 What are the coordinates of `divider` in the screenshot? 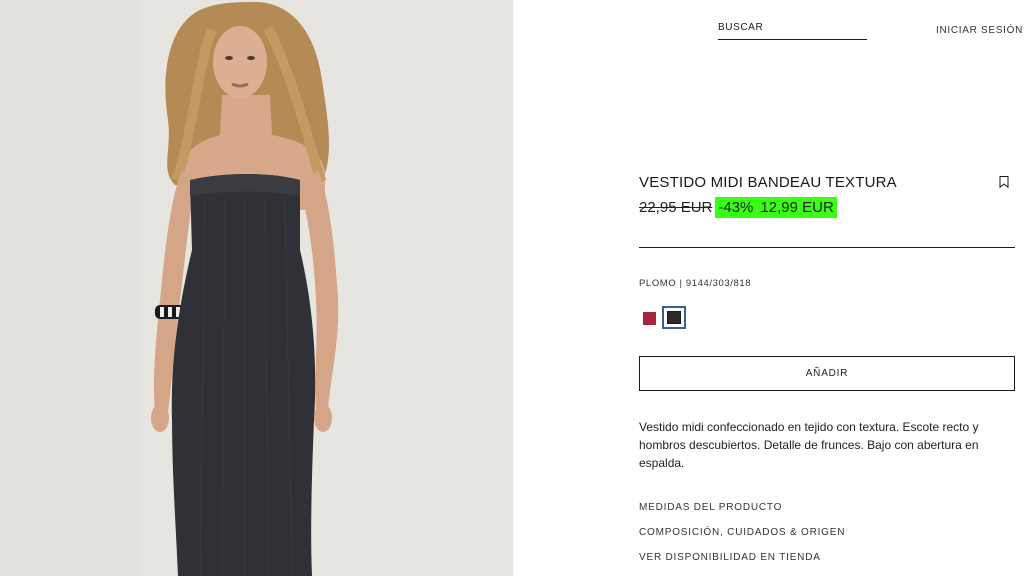 It's located at (827, 247).